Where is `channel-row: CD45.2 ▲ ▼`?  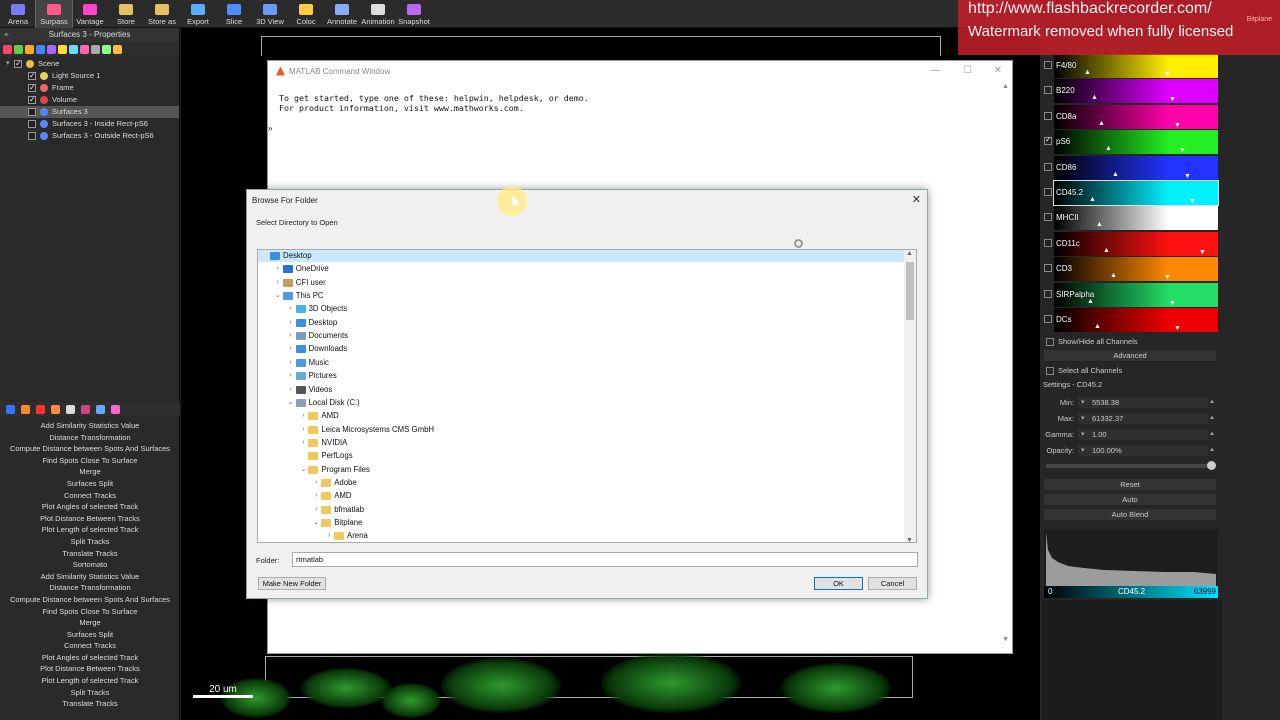
channel-row: CD45.2 ▲ ▼ is located at coordinates (1131, 193).